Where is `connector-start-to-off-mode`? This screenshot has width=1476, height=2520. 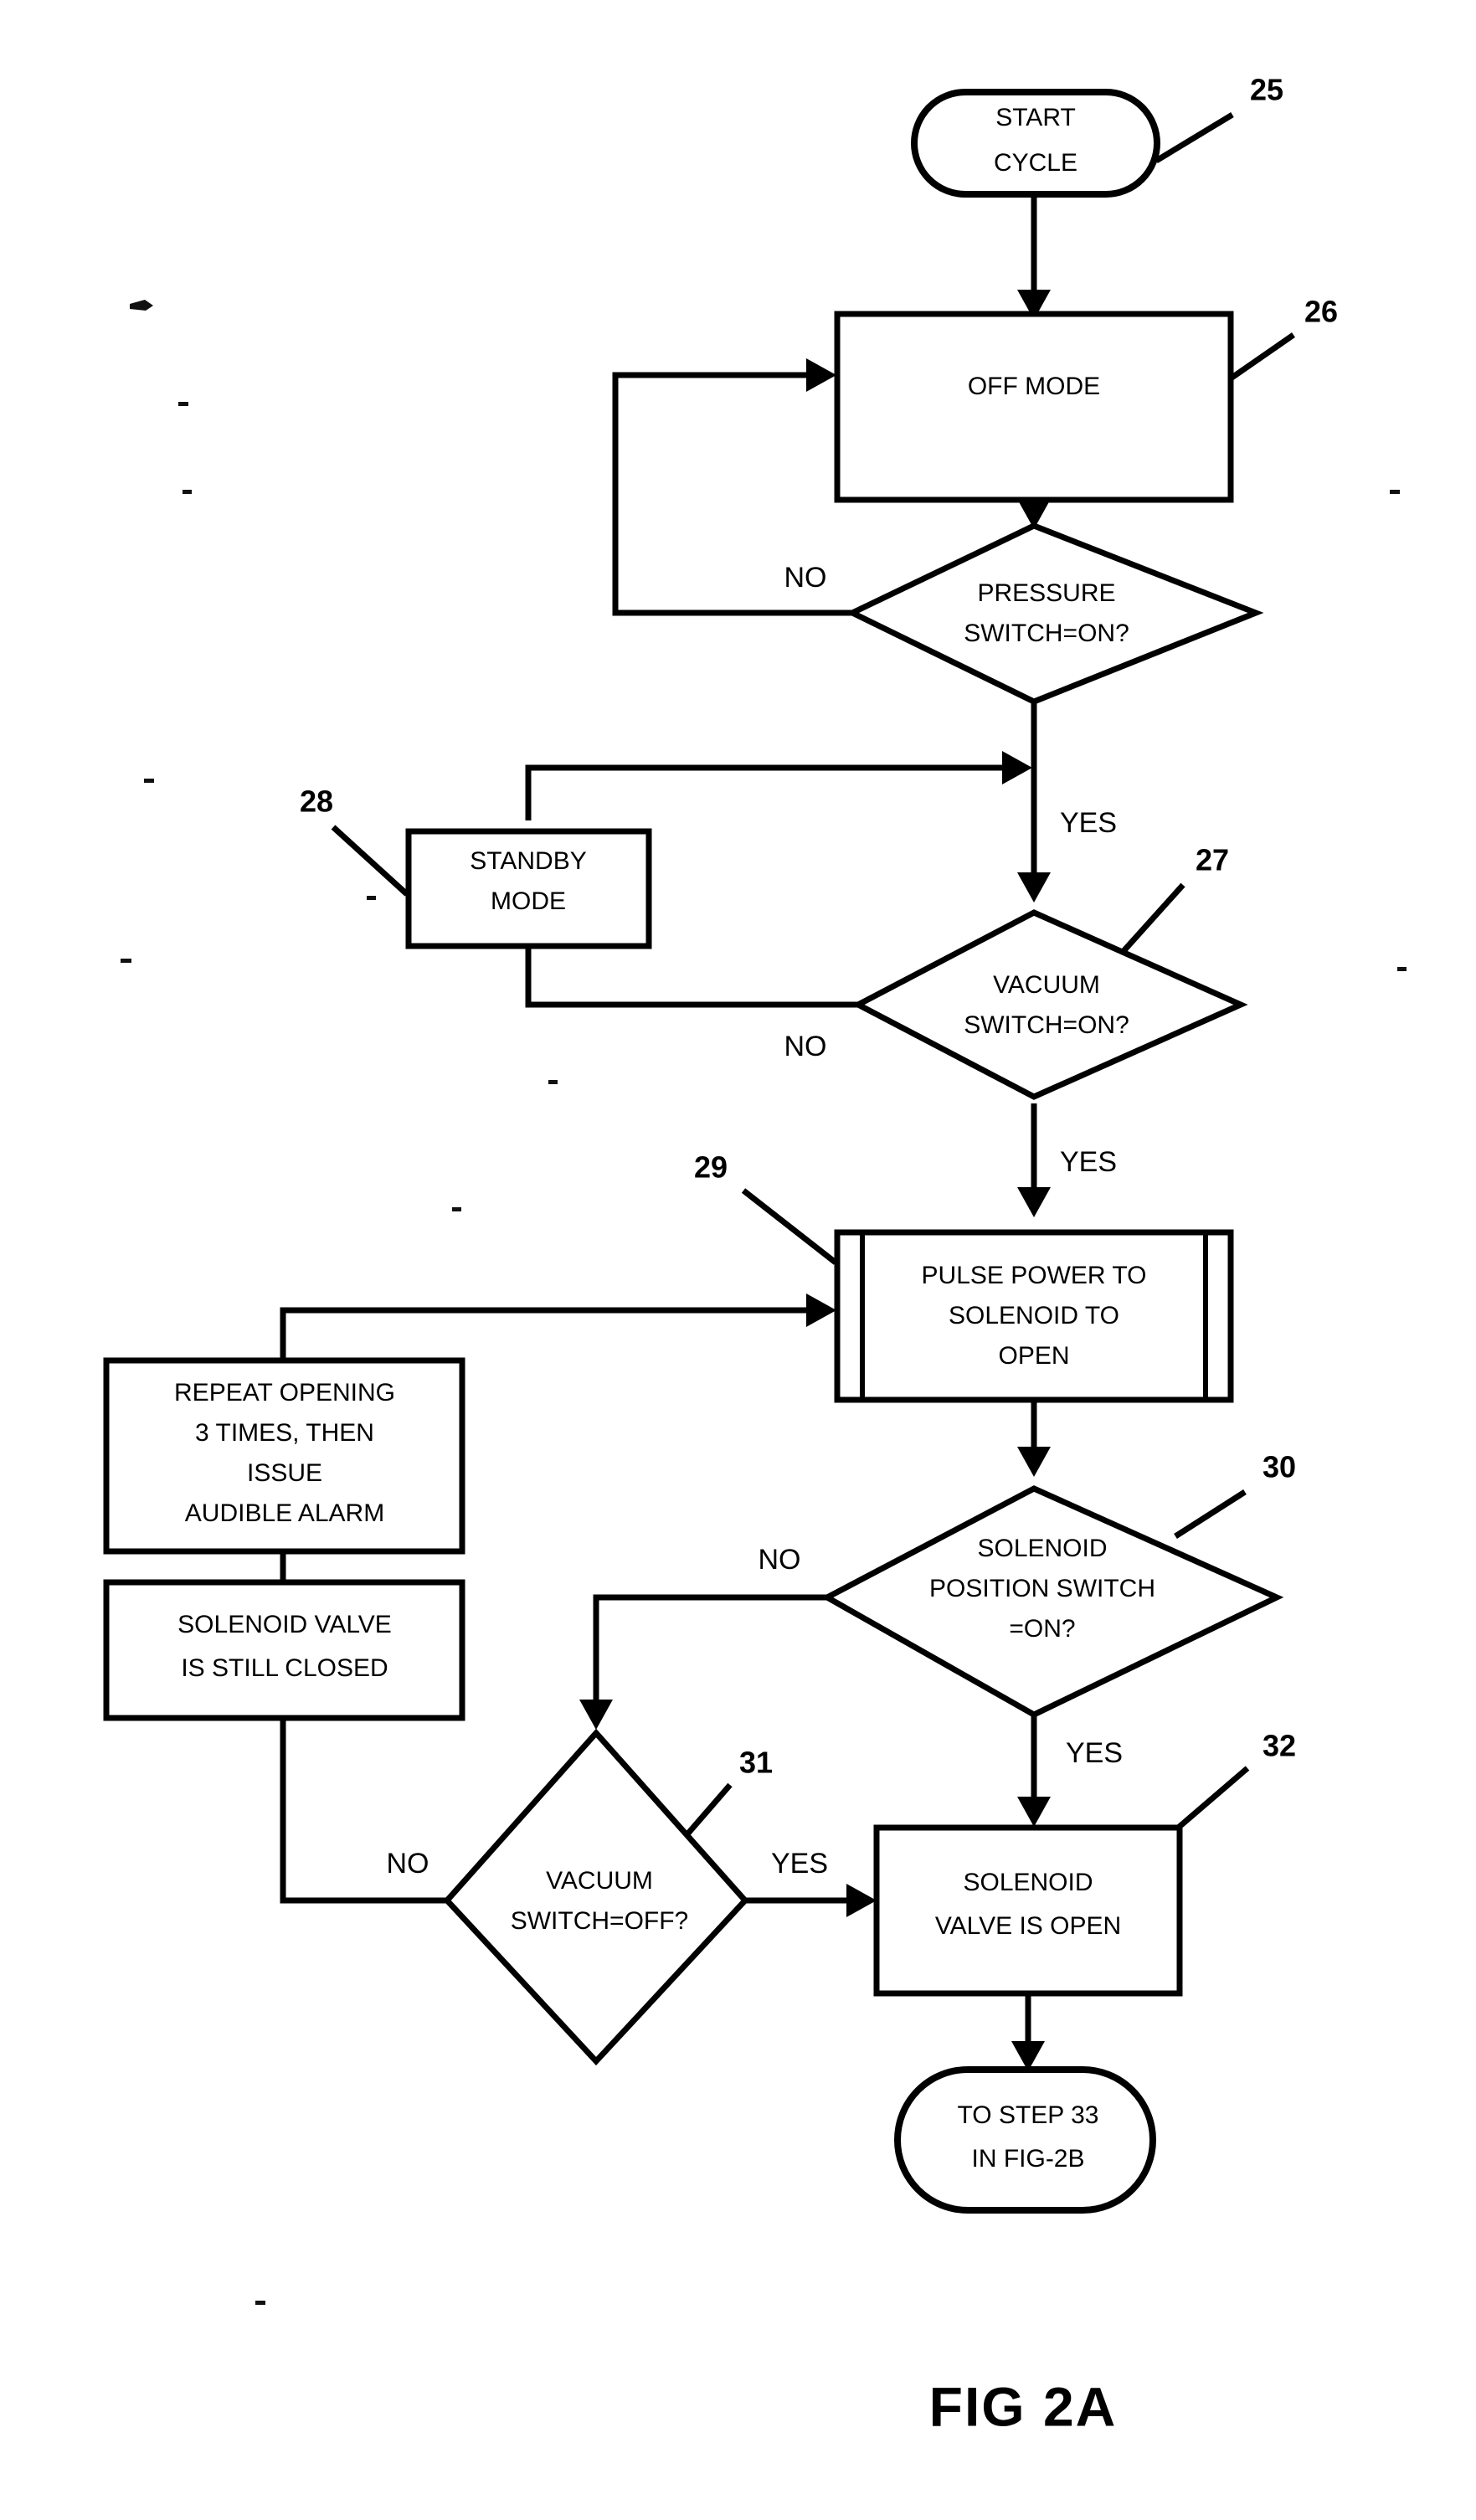
connector-start-to-off-mode is located at coordinates (1034, 258).